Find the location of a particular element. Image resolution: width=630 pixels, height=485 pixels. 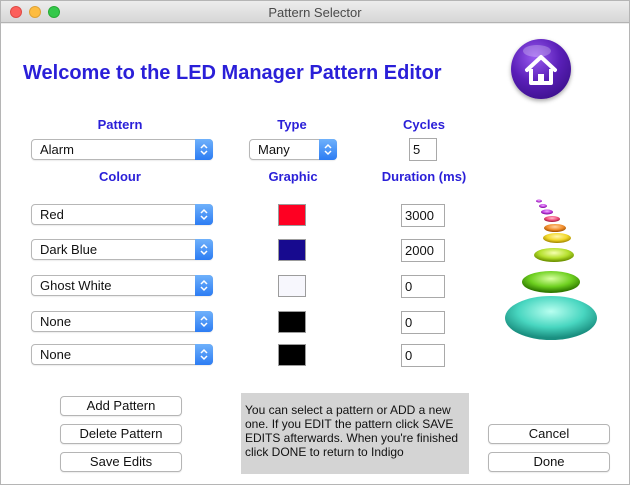

colour-select: Dark Blue is located at coordinates (122, 249).